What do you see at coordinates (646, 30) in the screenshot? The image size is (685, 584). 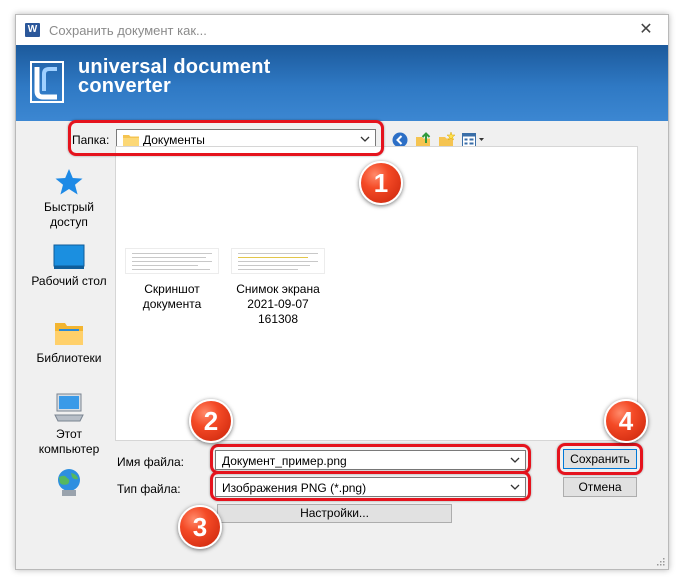 I see `close-button: ✕` at bounding box center [646, 30].